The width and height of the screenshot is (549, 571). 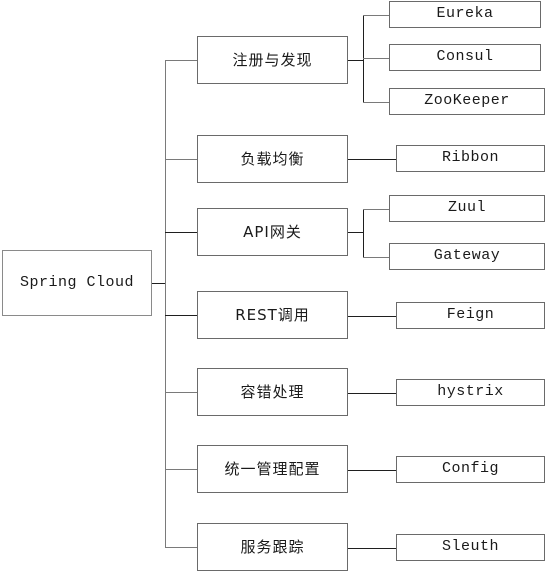 I want to click on leaf-node-consul: Consul, so click(x=465, y=57).